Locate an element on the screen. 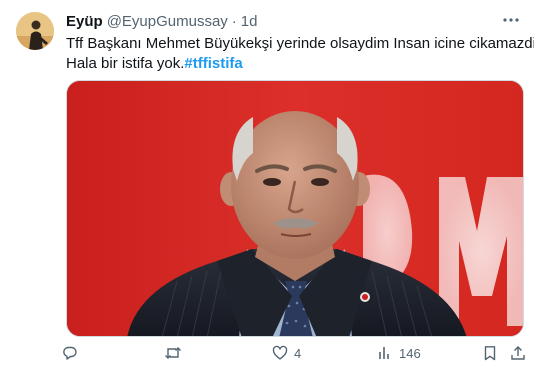 This screenshot has height=366, width=534. tweet-timestamp: 1d is located at coordinates (249, 21).